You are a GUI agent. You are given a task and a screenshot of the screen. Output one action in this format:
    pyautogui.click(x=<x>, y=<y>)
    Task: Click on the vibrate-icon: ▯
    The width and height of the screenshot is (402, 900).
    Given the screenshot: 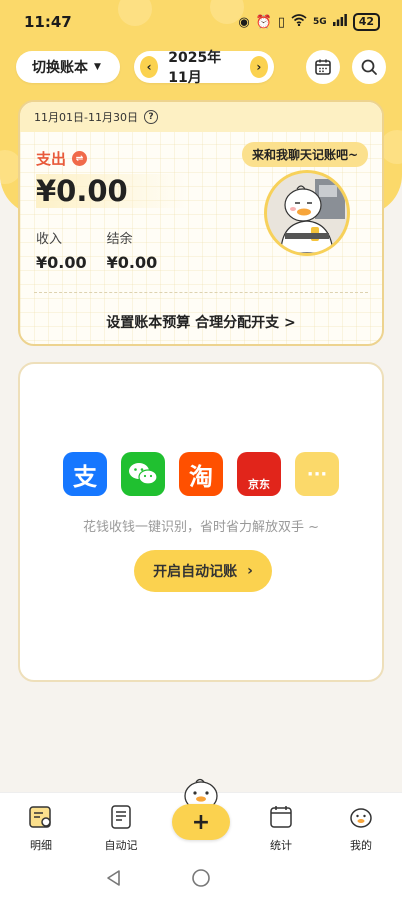 What is the action you would take?
    pyautogui.click(x=281, y=22)
    